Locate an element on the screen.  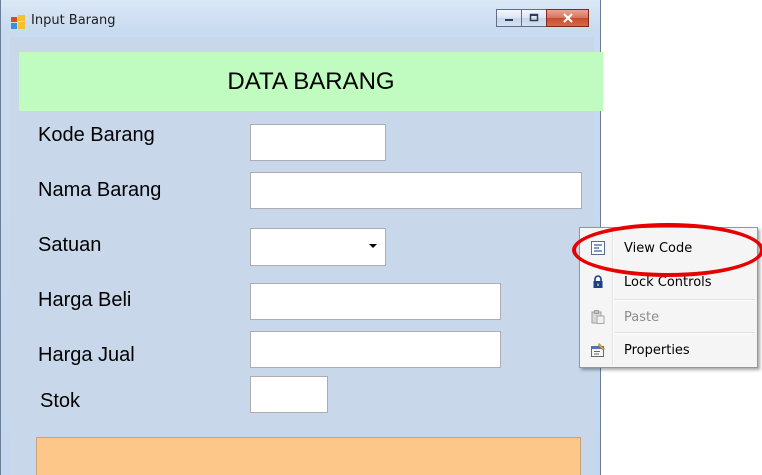
label-nama-barang: Nama Barang is located at coordinates (100, 190).